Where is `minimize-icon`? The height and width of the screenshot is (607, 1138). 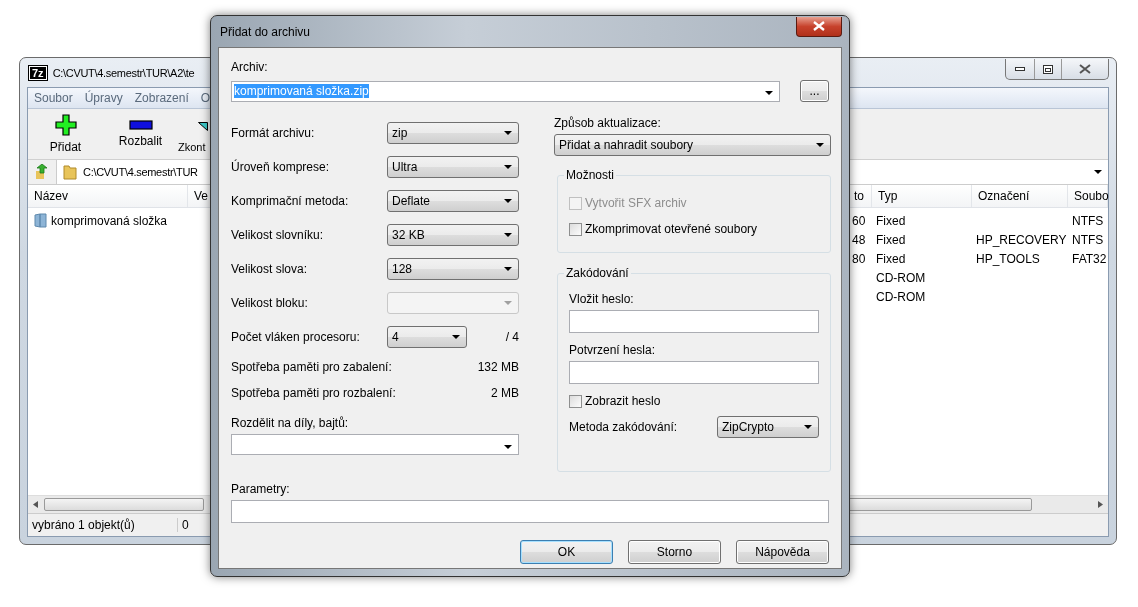 minimize-icon is located at coordinates (1020, 69).